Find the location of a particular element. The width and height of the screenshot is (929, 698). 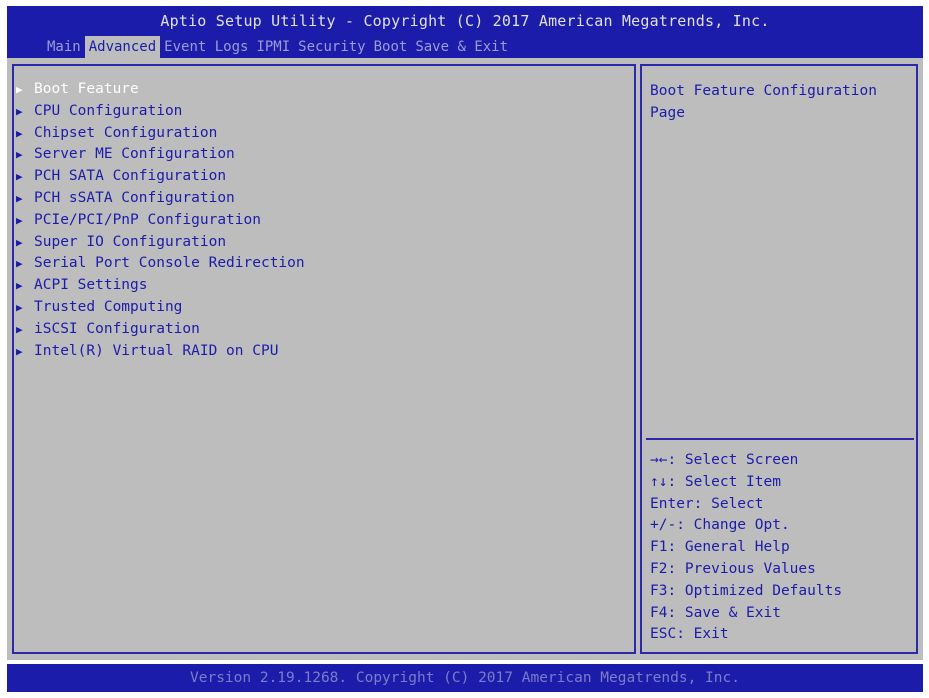

tab-event-logs: Event Logs is located at coordinates (206, 47).